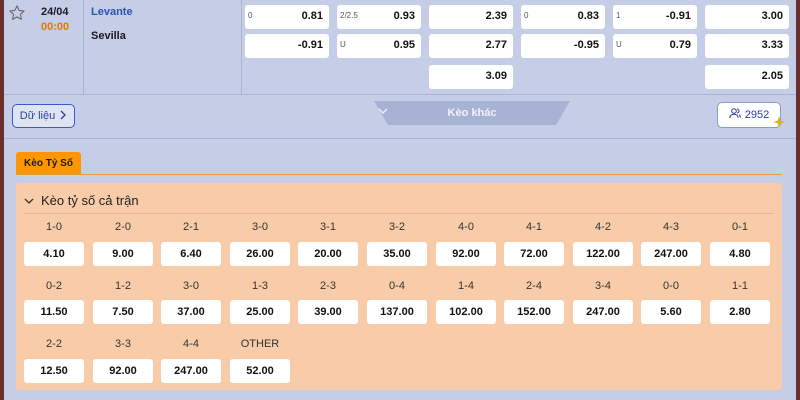 The image size is (800, 400). Describe the element at coordinates (747, 46) in the screenshot. I see `odds-cell-half-1x2-away: 3.33` at that location.